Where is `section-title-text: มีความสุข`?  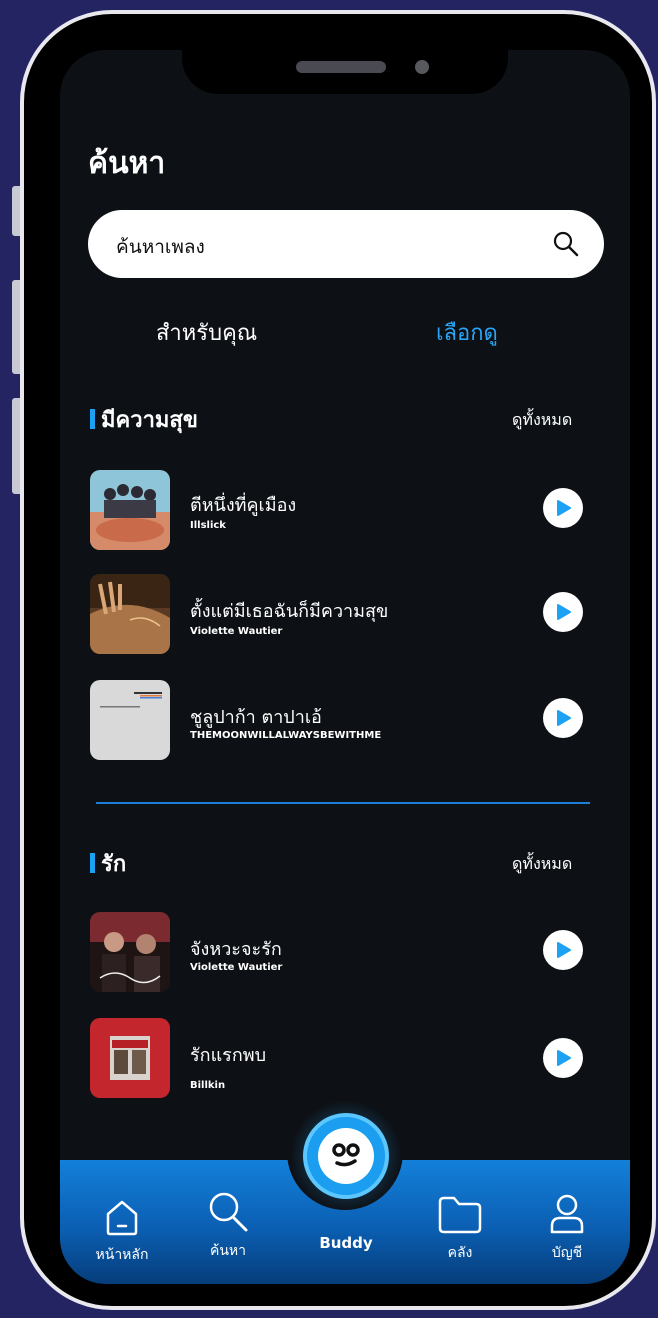
section-title-text: มีความสุข is located at coordinates (149, 420).